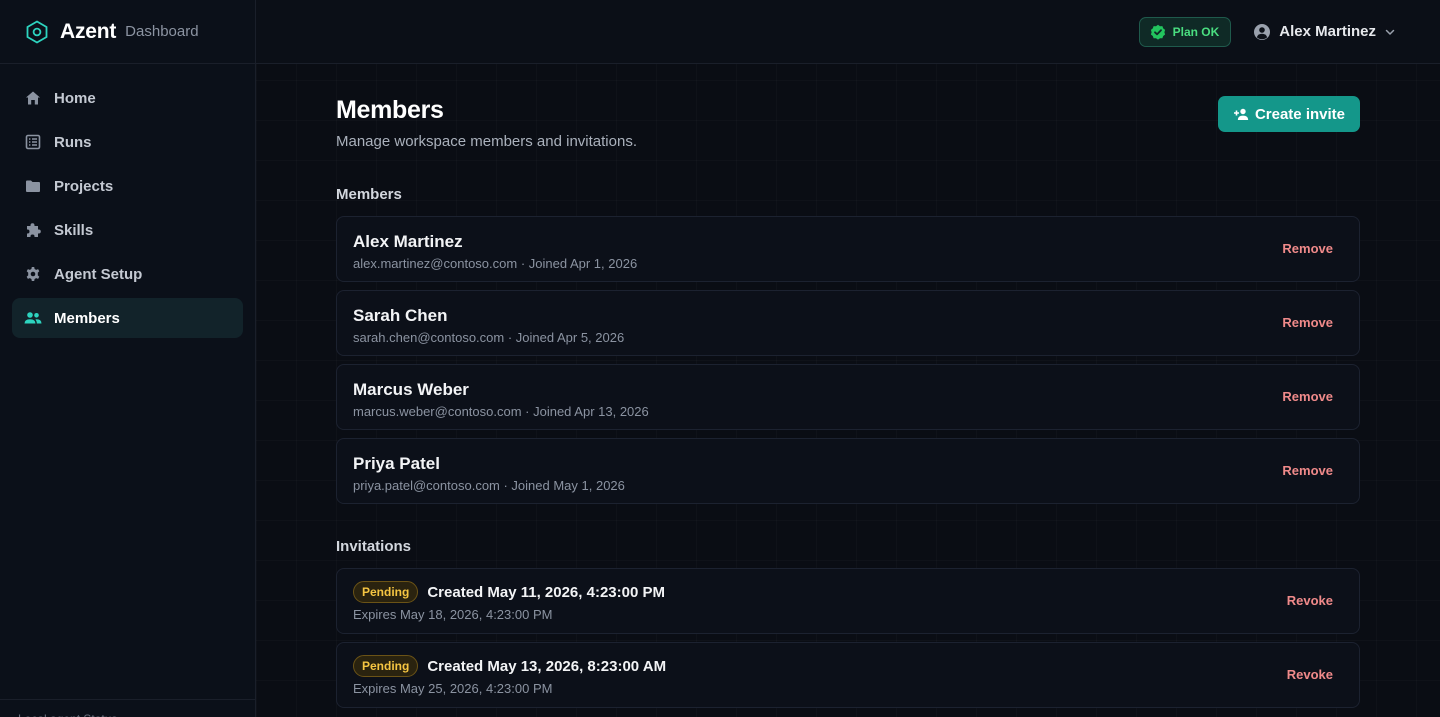 This screenshot has height=717, width=1440. Describe the element at coordinates (84, 186) in the screenshot. I see `sidebar-item-label: Projects` at that location.